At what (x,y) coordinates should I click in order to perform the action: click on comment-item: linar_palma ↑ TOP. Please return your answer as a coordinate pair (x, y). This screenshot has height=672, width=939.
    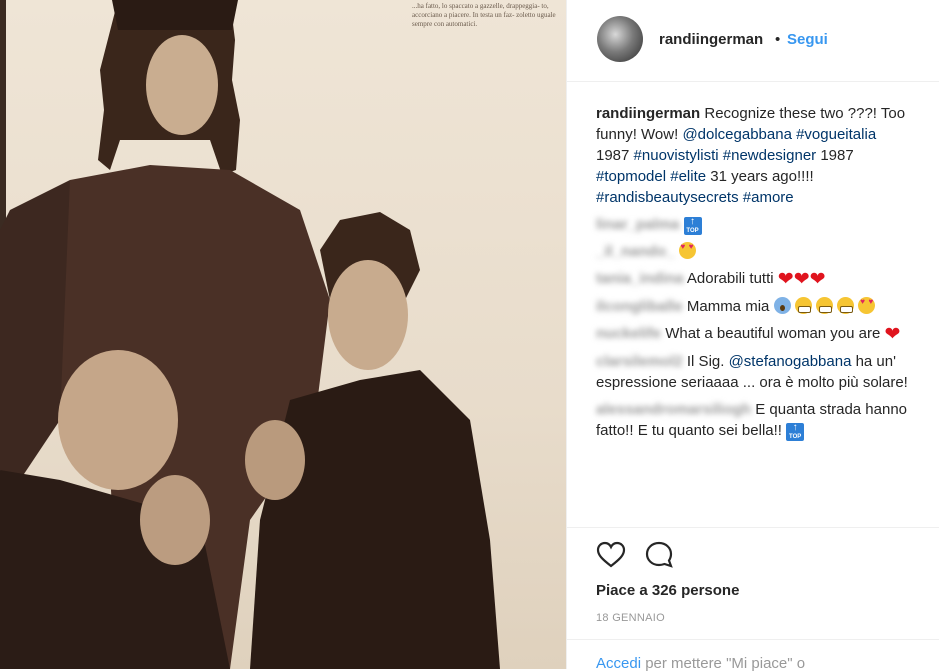
    Looking at the image, I should click on (766, 224).